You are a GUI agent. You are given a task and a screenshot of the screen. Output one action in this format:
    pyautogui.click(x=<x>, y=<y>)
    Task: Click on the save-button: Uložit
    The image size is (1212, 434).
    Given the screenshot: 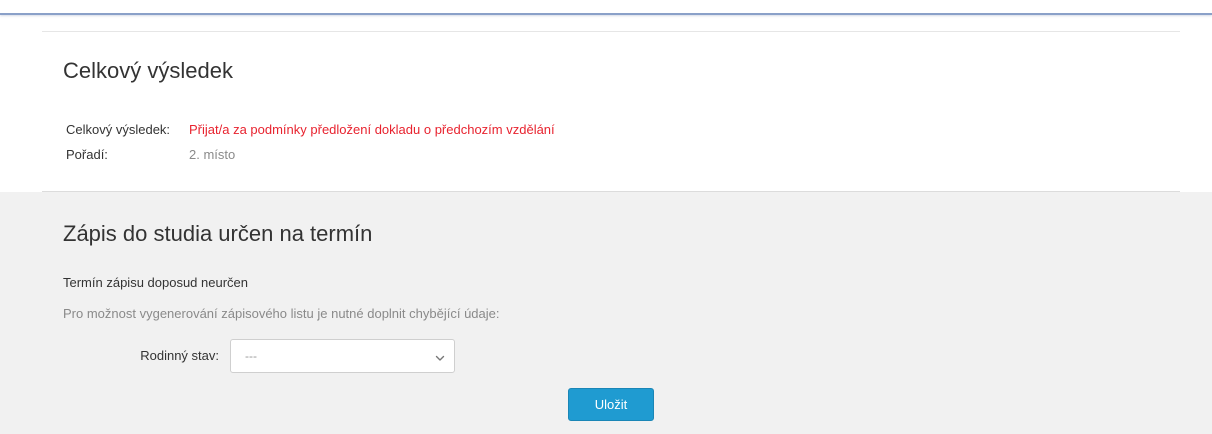 What is the action you would take?
    pyautogui.click(x=611, y=404)
    